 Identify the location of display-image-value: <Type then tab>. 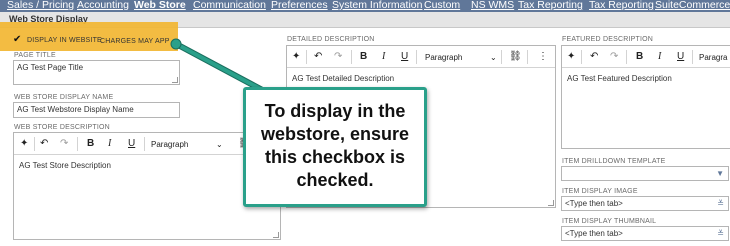
(594, 203).